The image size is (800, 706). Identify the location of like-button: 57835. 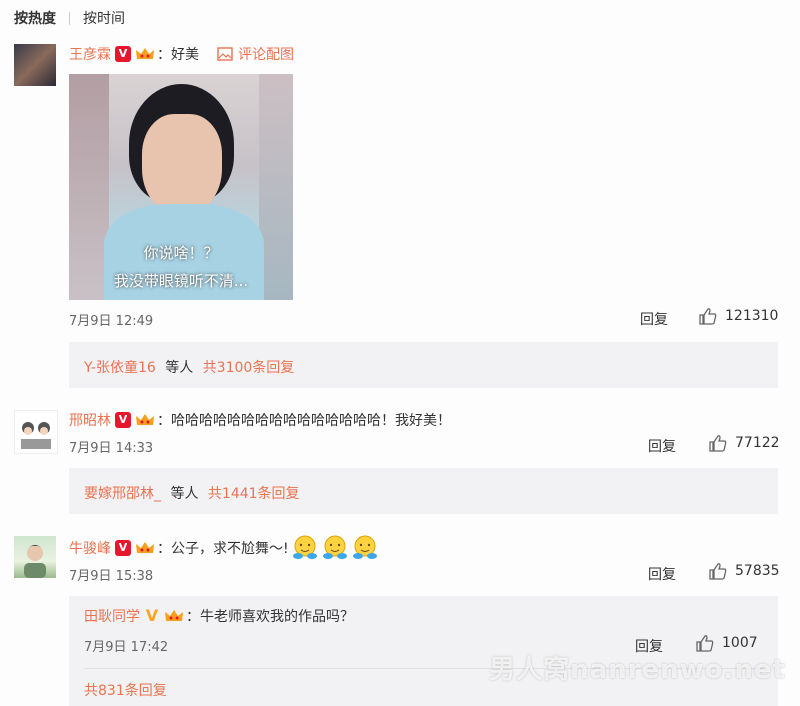
(744, 571).